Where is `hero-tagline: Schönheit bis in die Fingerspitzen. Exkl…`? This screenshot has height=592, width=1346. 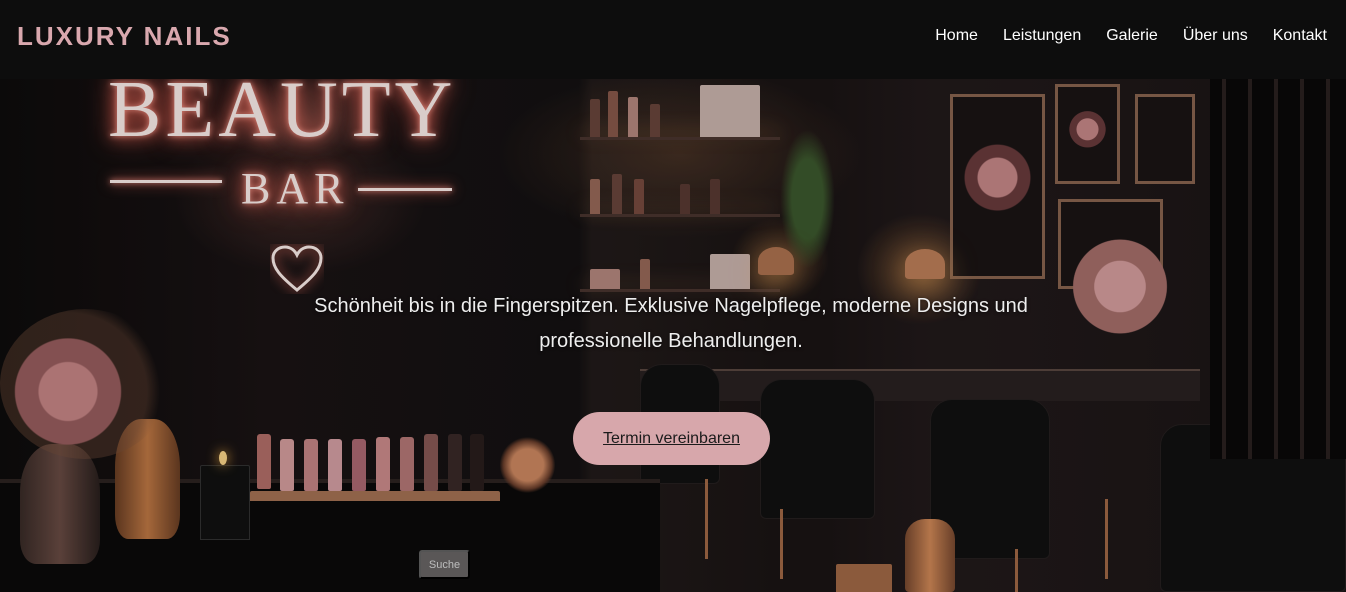 hero-tagline: Schönheit bis in die Fingerspitzen. Exkl… is located at coordinates (671, 323).